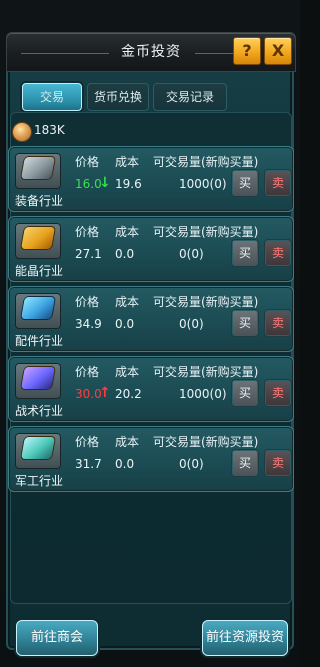  Describe the element at coordinates (88, 254) in the screenshot. I see `price-value: 27.1` at that location.